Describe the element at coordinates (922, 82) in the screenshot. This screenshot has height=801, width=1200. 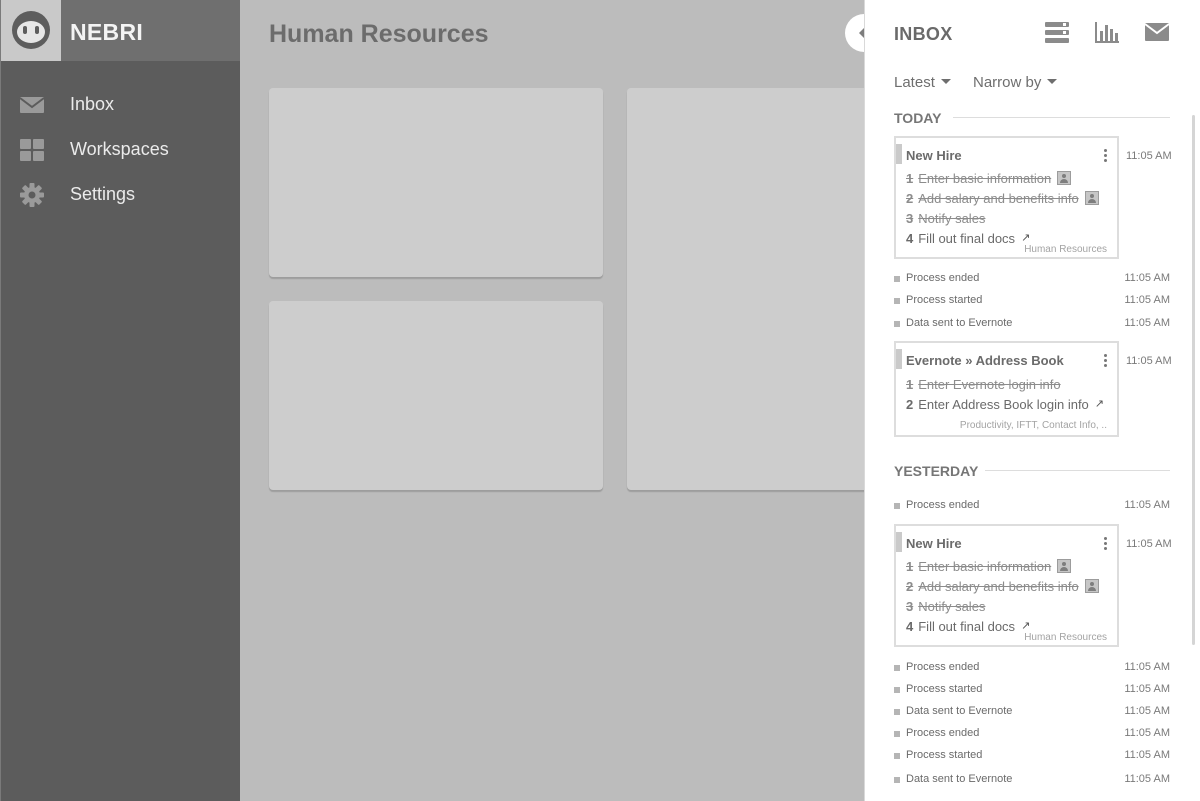
I see `sort-dropdown: Latest` at that location.